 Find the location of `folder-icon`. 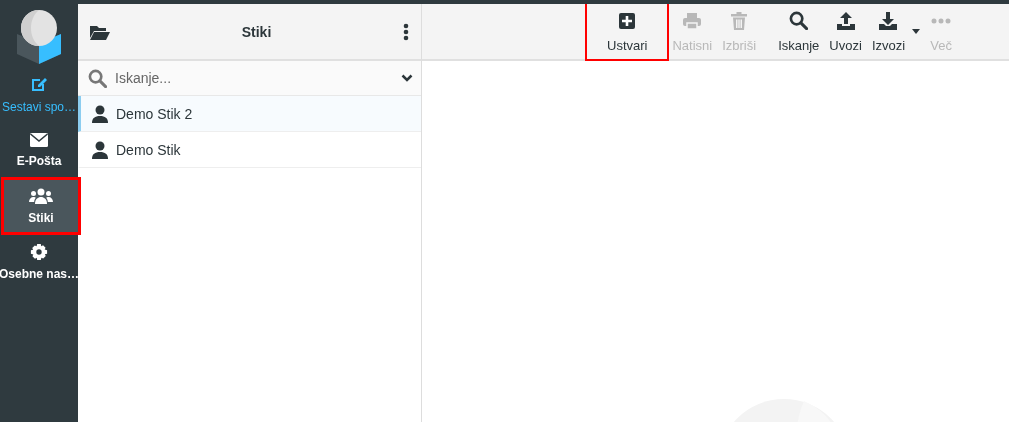

folder-icon is located at coordinates (100, 31).